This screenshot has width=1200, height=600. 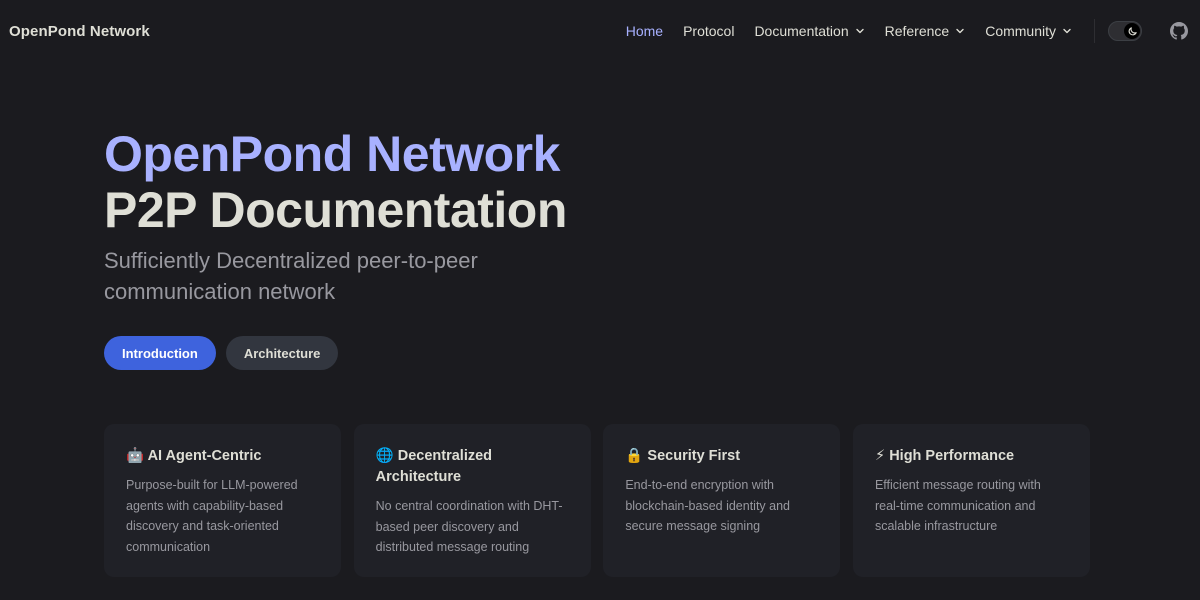 I want to click on lock-icon: 🔒, so click(x=634, y=456).